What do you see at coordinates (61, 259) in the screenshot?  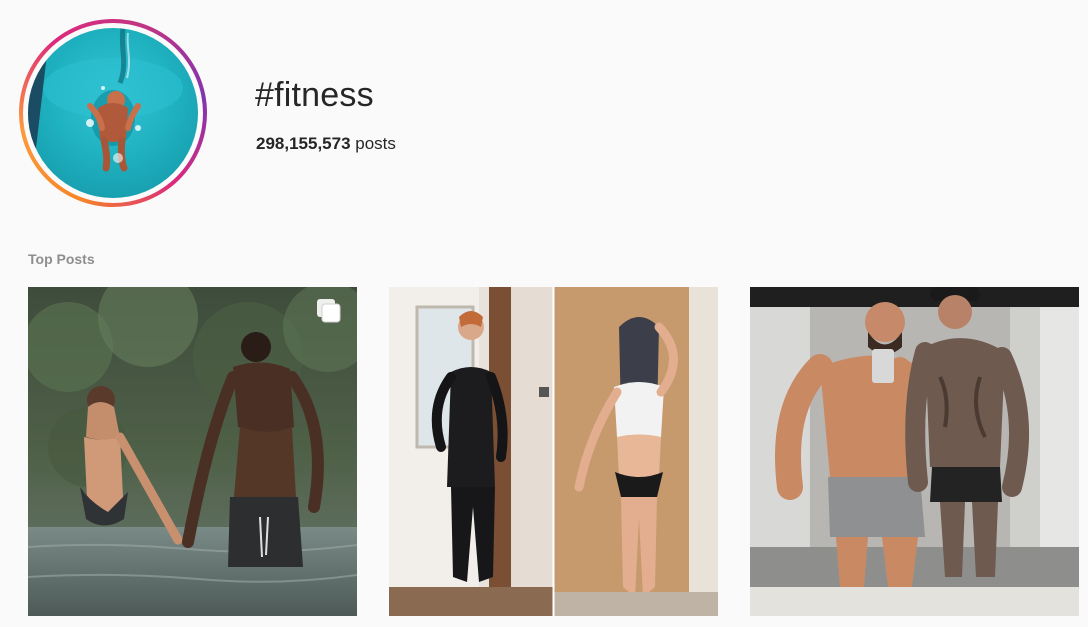 I see `top-posts-heading: Top Posts` at bounding box center [61, 259].